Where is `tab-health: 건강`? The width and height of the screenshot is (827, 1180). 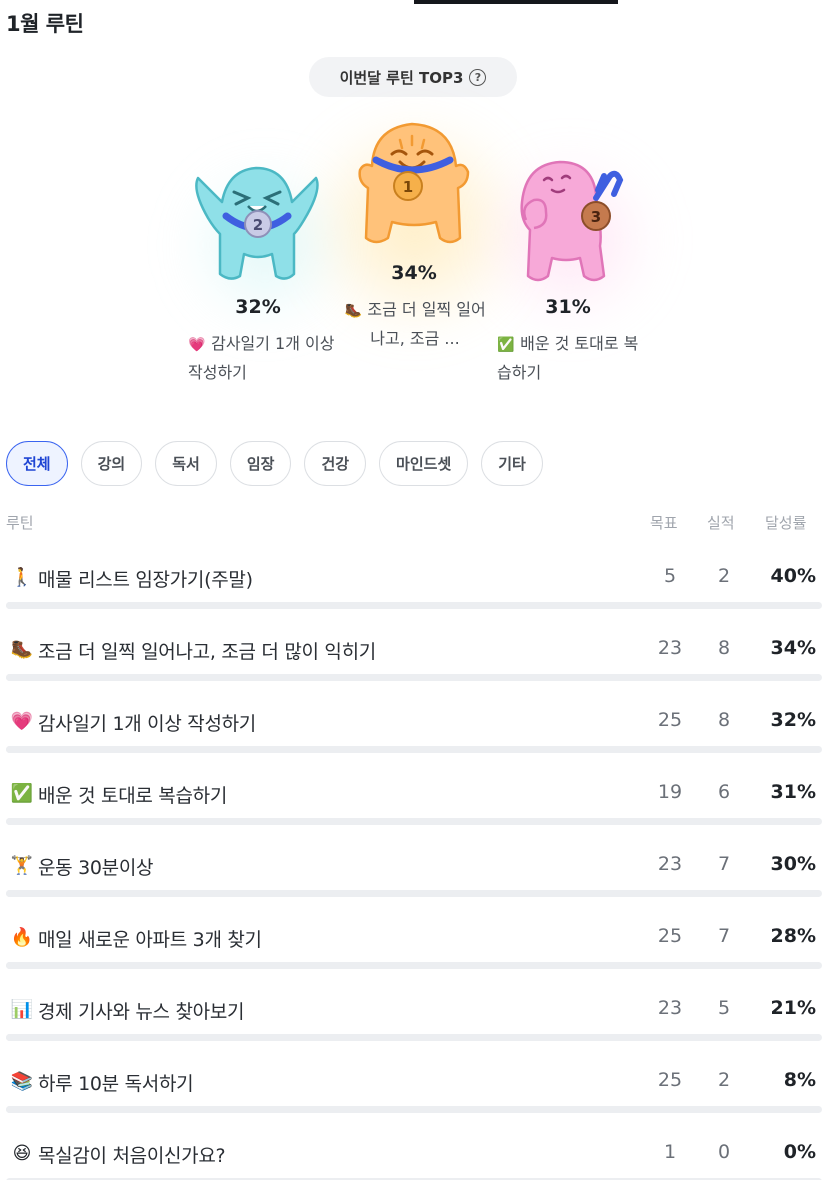
tab-health: 건강 is located at coordinates (335, 463).